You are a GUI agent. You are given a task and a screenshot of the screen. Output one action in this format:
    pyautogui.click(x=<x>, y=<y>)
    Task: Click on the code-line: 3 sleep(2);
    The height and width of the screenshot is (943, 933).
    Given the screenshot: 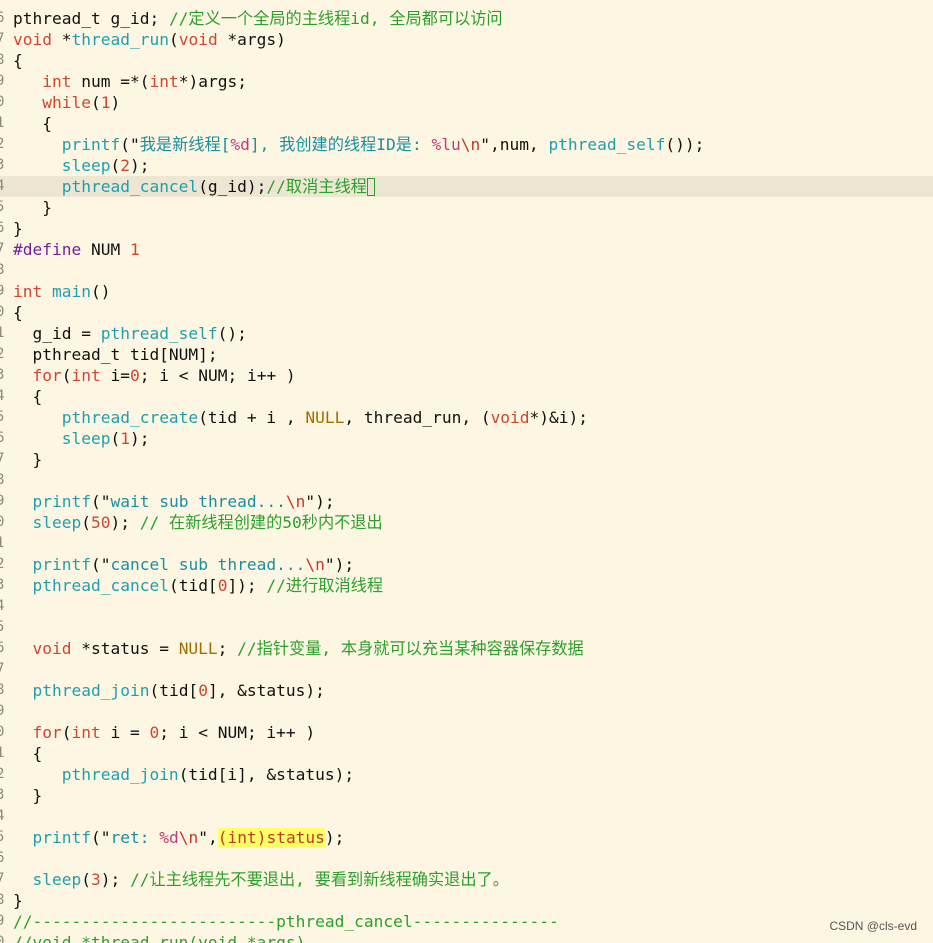 What is the action you would take?
    pyautogui.click(x=466, y=165)
    